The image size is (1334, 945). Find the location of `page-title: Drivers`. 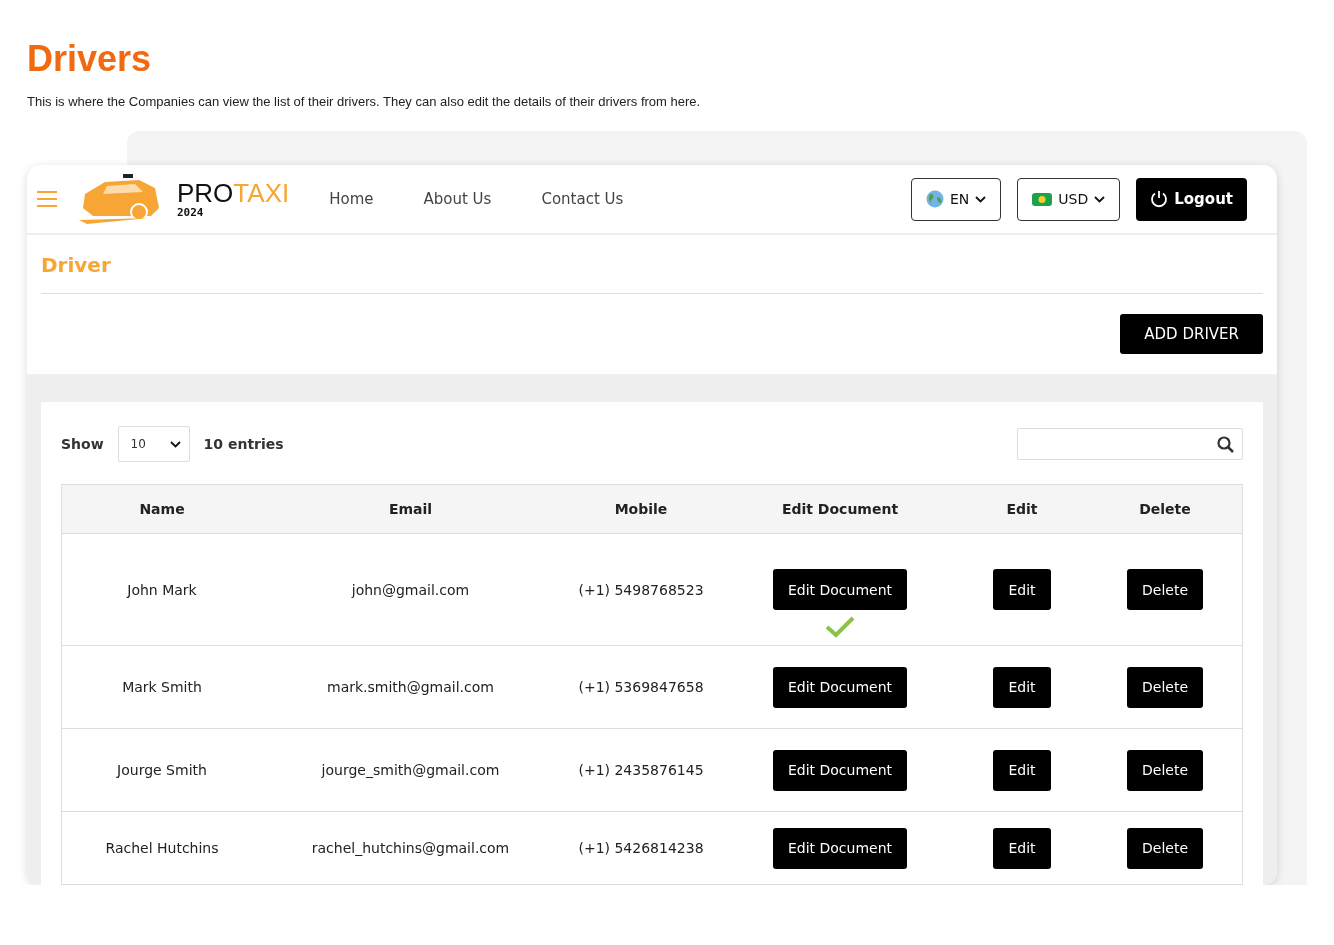

page-title: Drivers is located at coordinates (90, 59).